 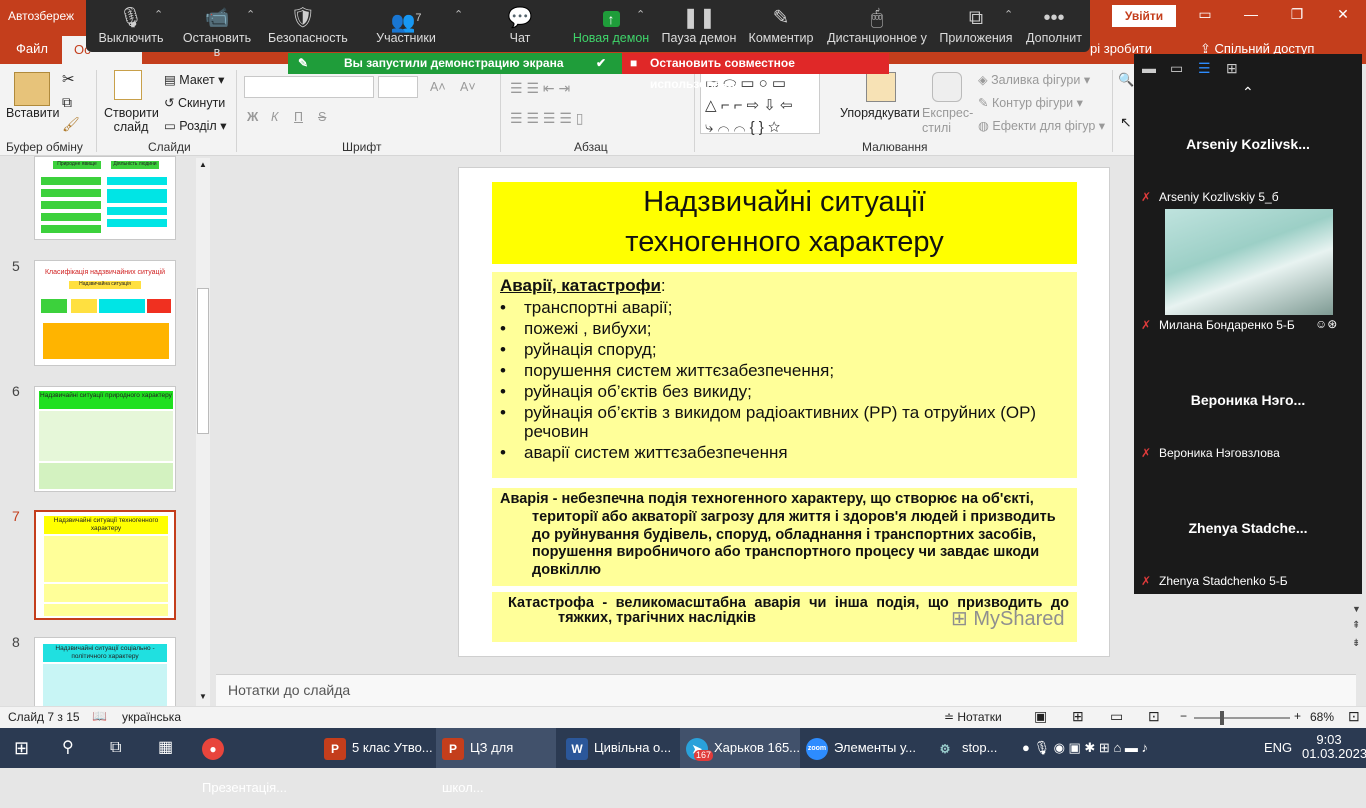 What do you see at coordinates (1176, 68) in the screenshot?
I see `speaker-view-icon: ▭` at bounding box center [1176, 68].